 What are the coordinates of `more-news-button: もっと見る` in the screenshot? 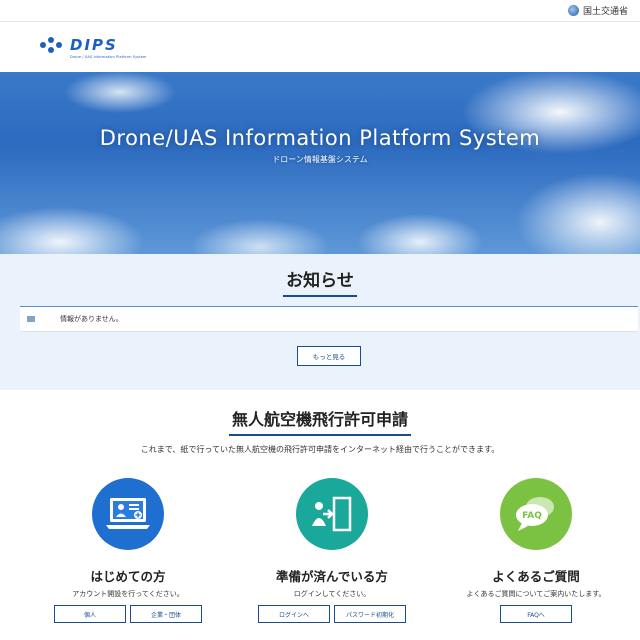 It's located at (329, 356).